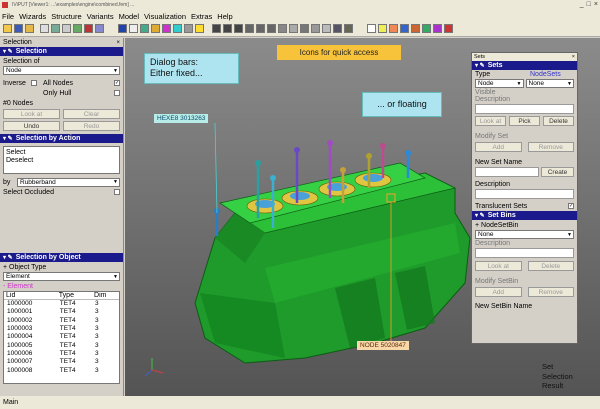 The image size is (600, 409). Describe the element at coordinates (155, 28) in the screenshot. I see `zoom-icon` at that location.